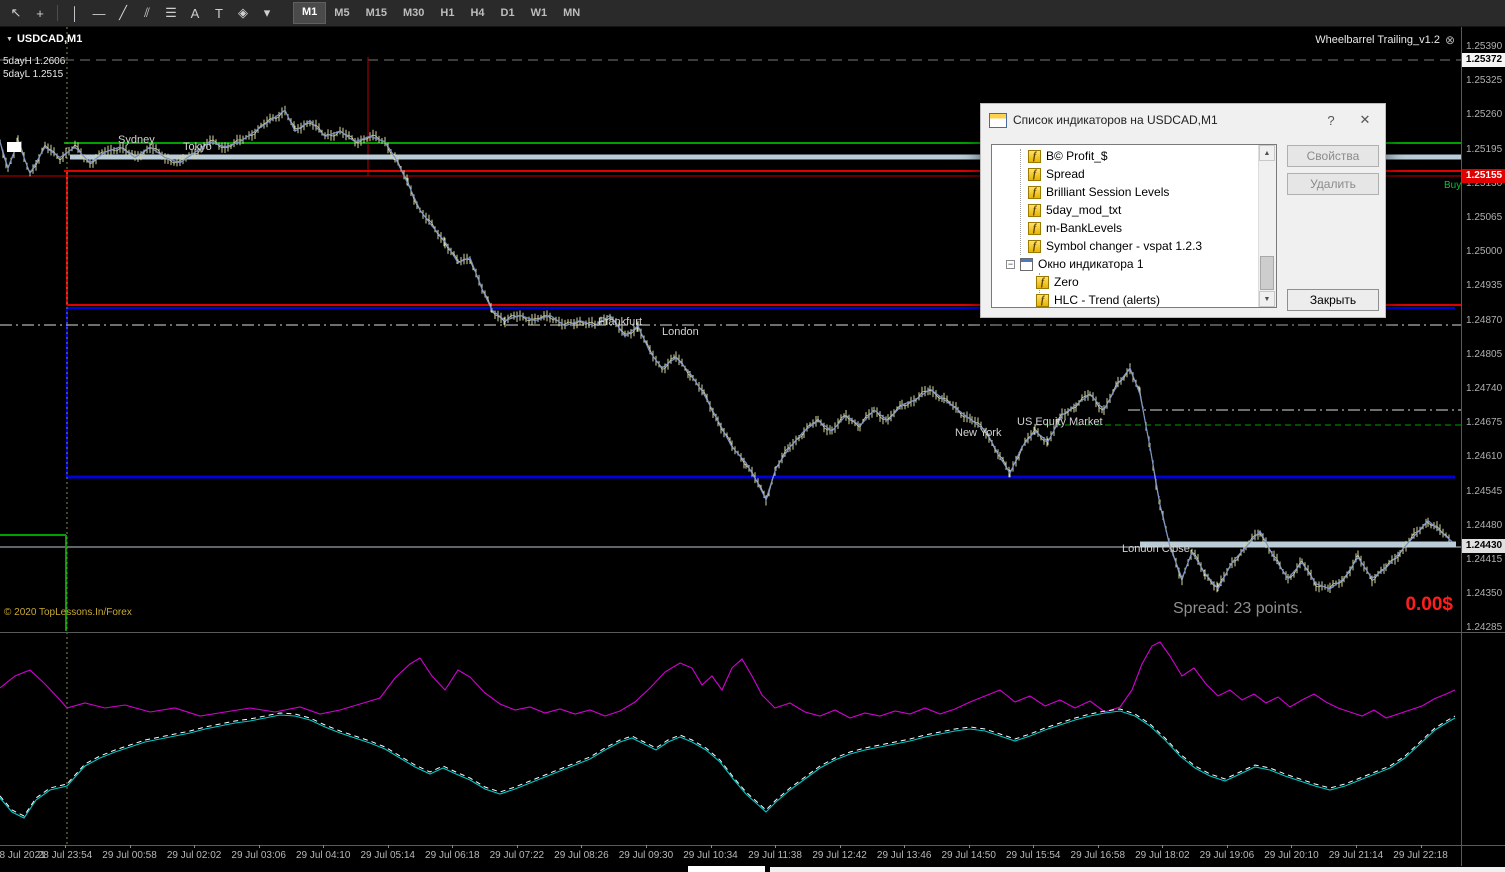  What do you see at coordinates (1484, 559) in the screenshot?
I see `price-label: 1.24415` at bounding box center [1484, 559].